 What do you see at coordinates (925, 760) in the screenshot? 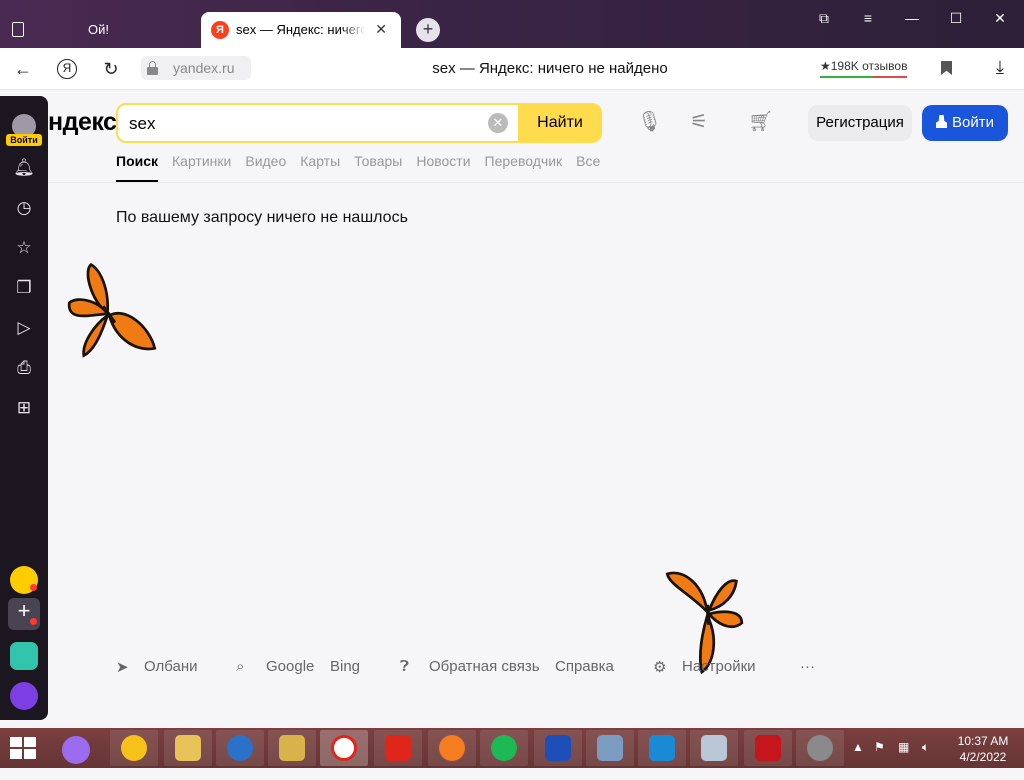
I see `tray-volume-icon: 🔈︎` at bounding box center [925, 760].